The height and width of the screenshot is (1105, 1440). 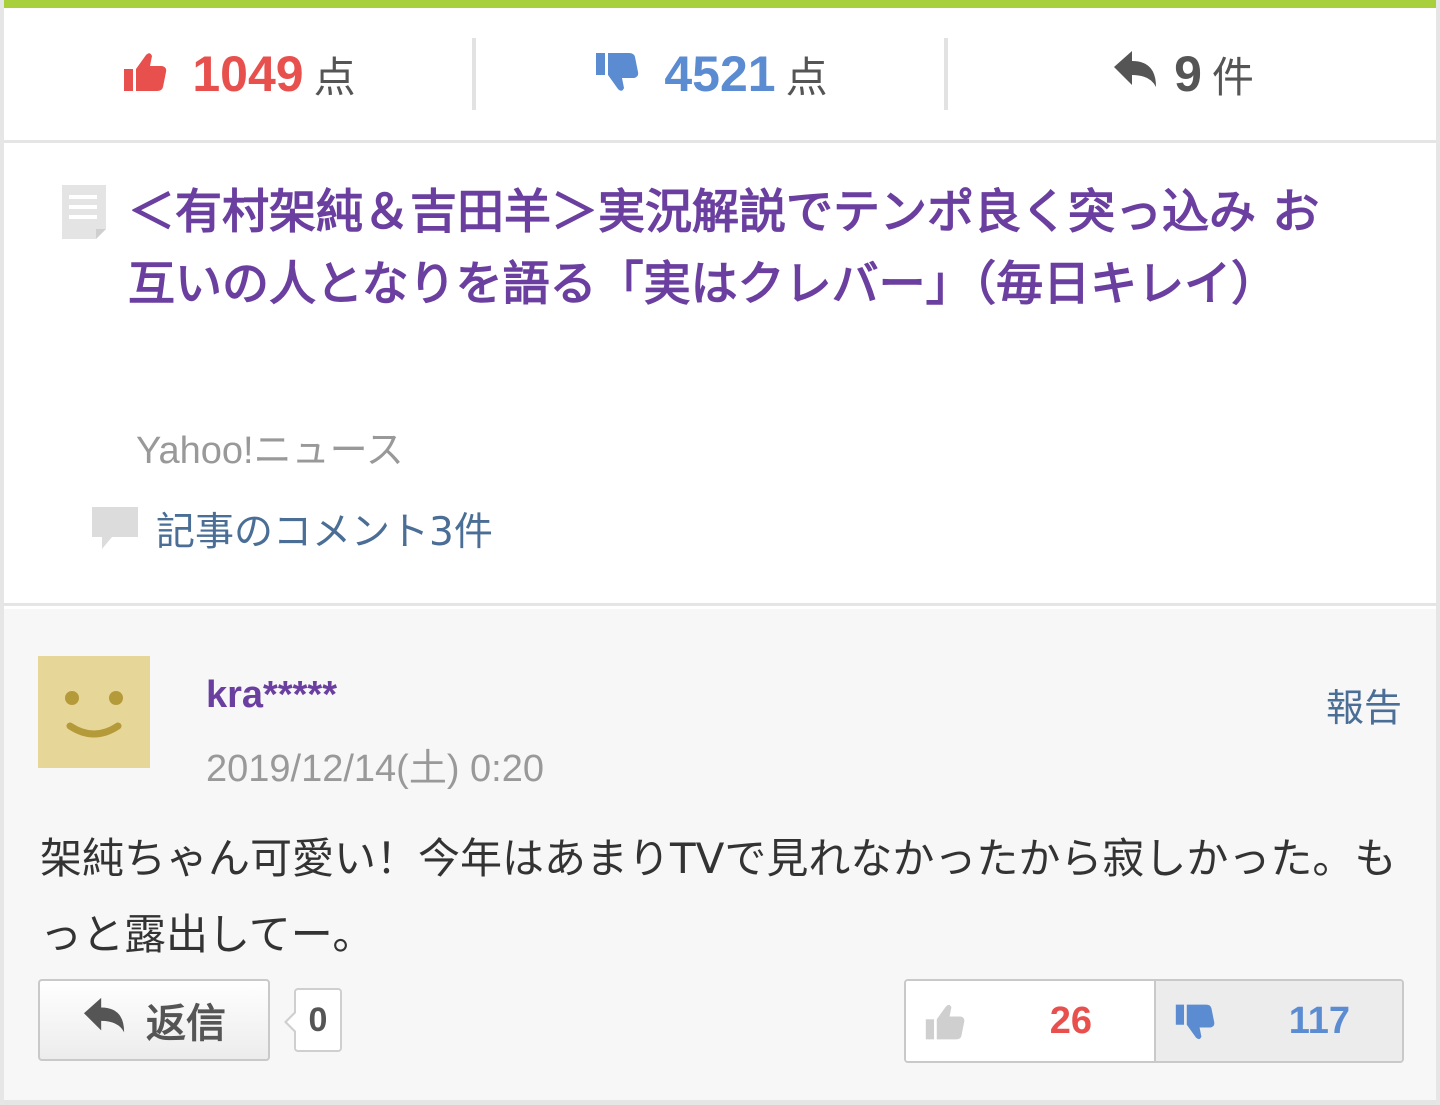 I want to click on document-icon, so click(x=84, y=212).